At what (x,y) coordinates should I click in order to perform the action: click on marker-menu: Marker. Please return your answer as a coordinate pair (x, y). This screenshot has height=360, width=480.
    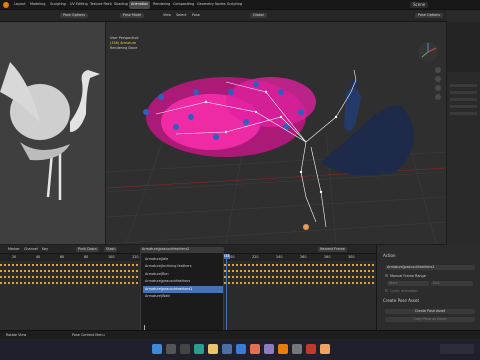
    Looking at the image, I should click on (14, 249).